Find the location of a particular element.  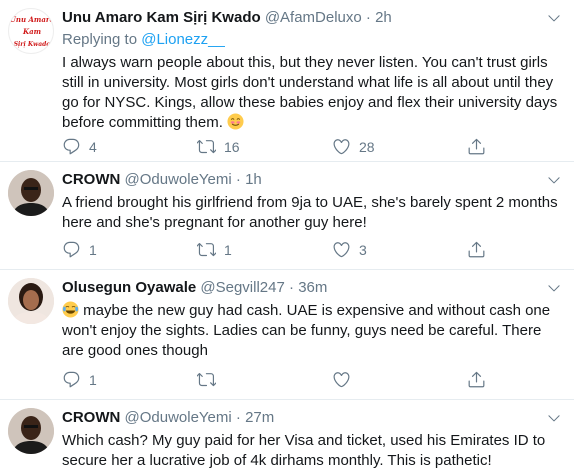

svg-text: Sịrị Kwado is located at coordinates (32, 44).